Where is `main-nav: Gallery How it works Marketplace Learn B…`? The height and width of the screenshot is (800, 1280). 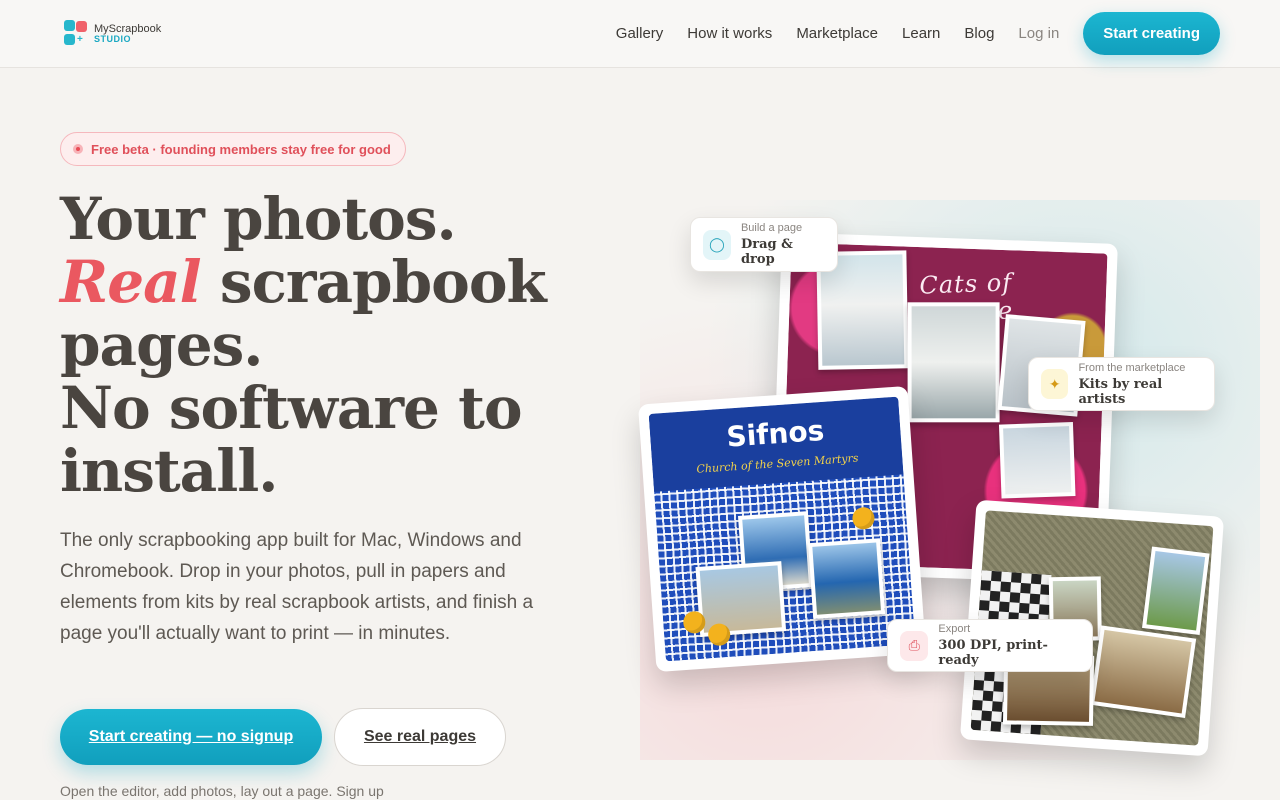
main-nav: Gallery How it works Marketplace Learn B… is located at coordinates (906, 33).